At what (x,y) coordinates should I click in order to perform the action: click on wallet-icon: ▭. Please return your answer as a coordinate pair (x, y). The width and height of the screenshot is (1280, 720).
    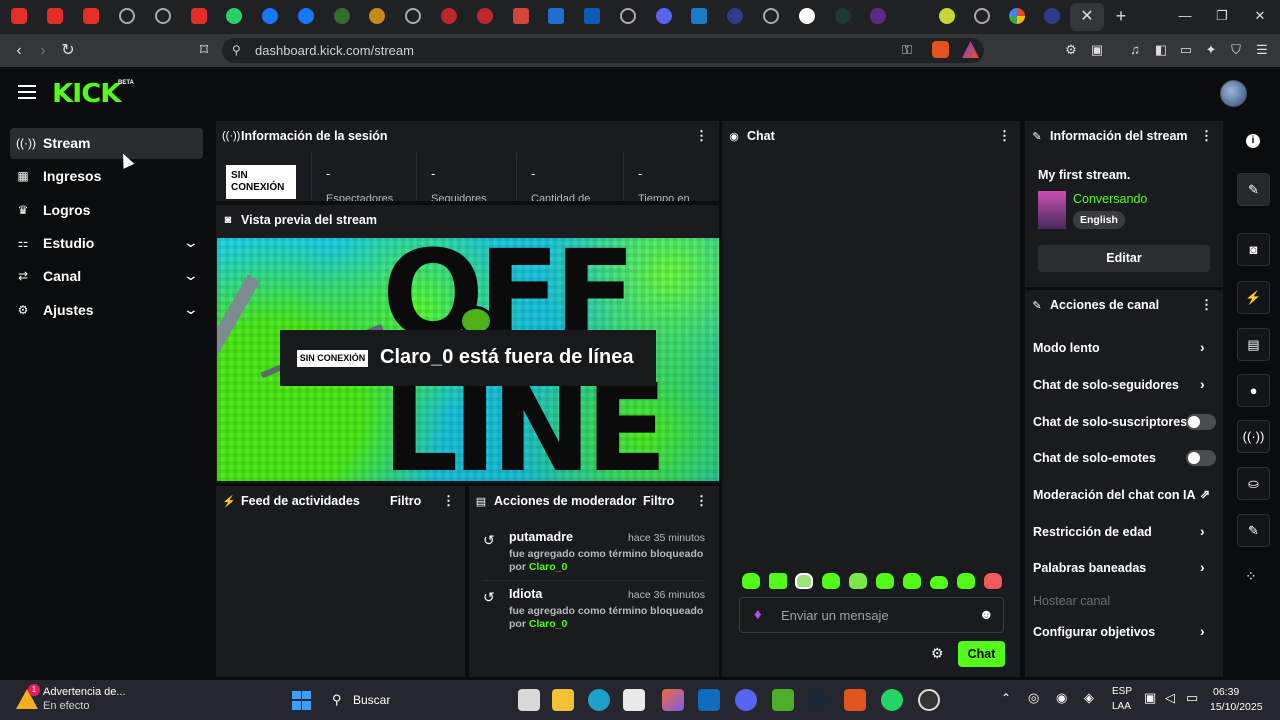
    Looking at the image, I should click on (1186, 50).